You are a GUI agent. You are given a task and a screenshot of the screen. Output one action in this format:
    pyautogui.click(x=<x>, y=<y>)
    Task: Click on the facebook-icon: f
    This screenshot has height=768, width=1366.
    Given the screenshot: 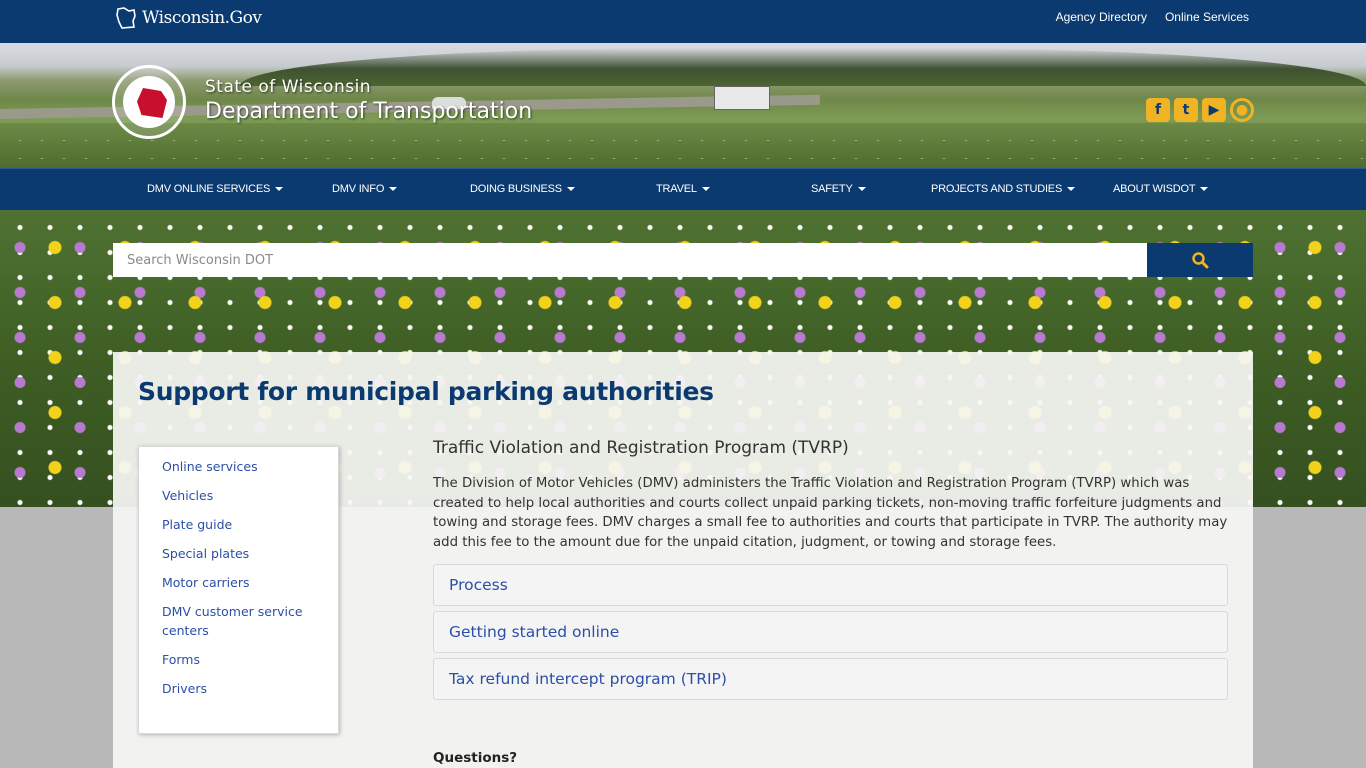 What is the action you would take?
    pyautogui.click(x=1158, y=110)
    